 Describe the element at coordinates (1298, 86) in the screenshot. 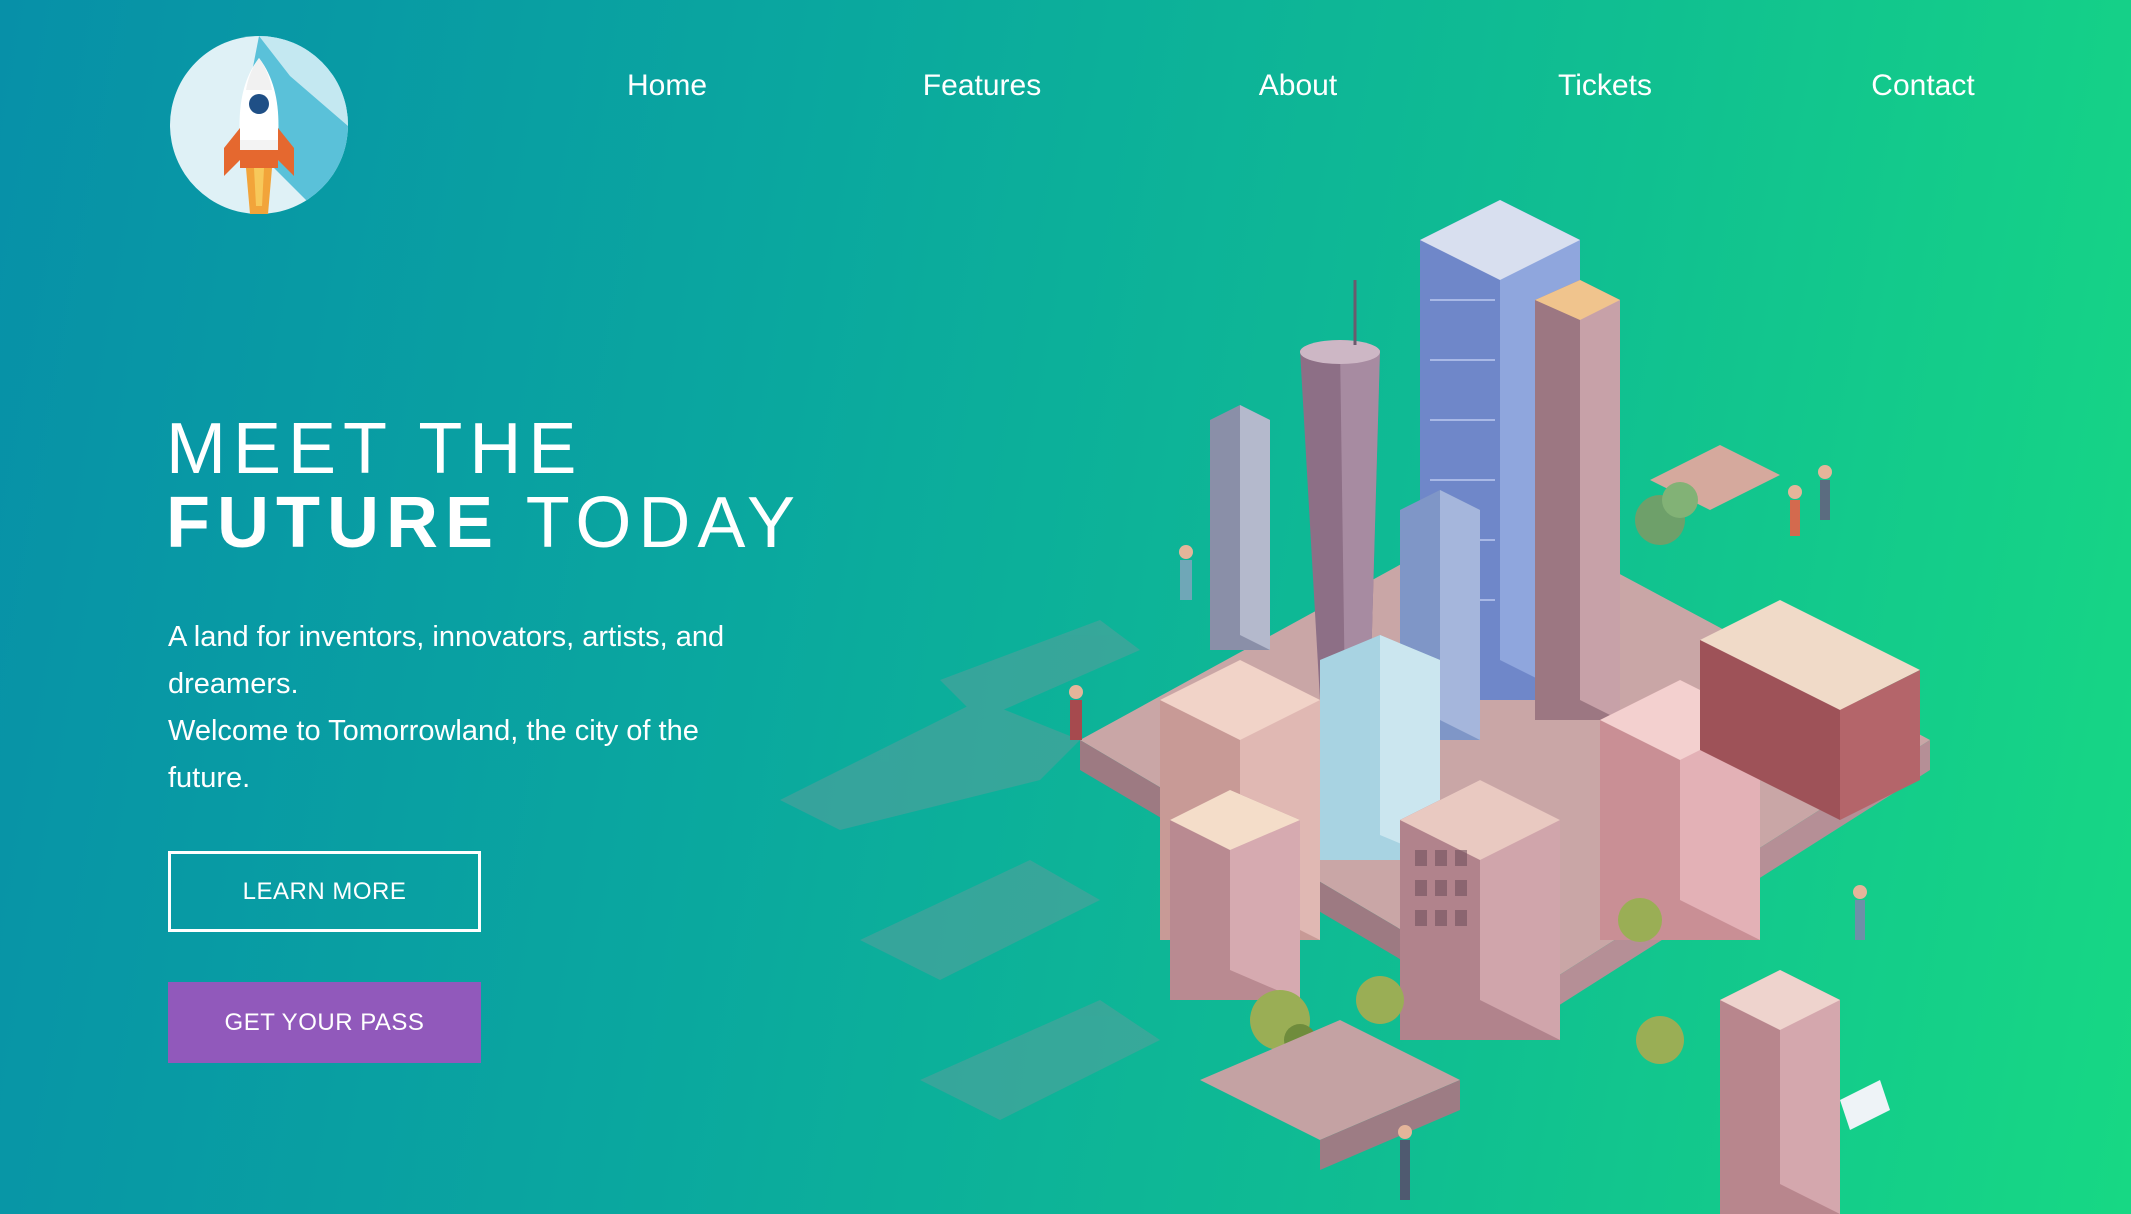

I see `nav-about: About` at that location.